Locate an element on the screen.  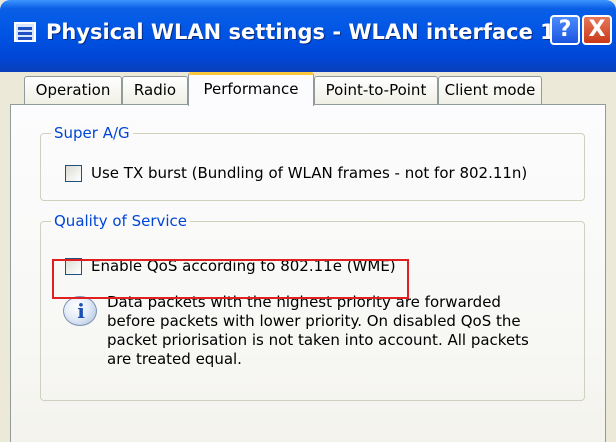
help-button: ? is located at coordinates (565, 30).